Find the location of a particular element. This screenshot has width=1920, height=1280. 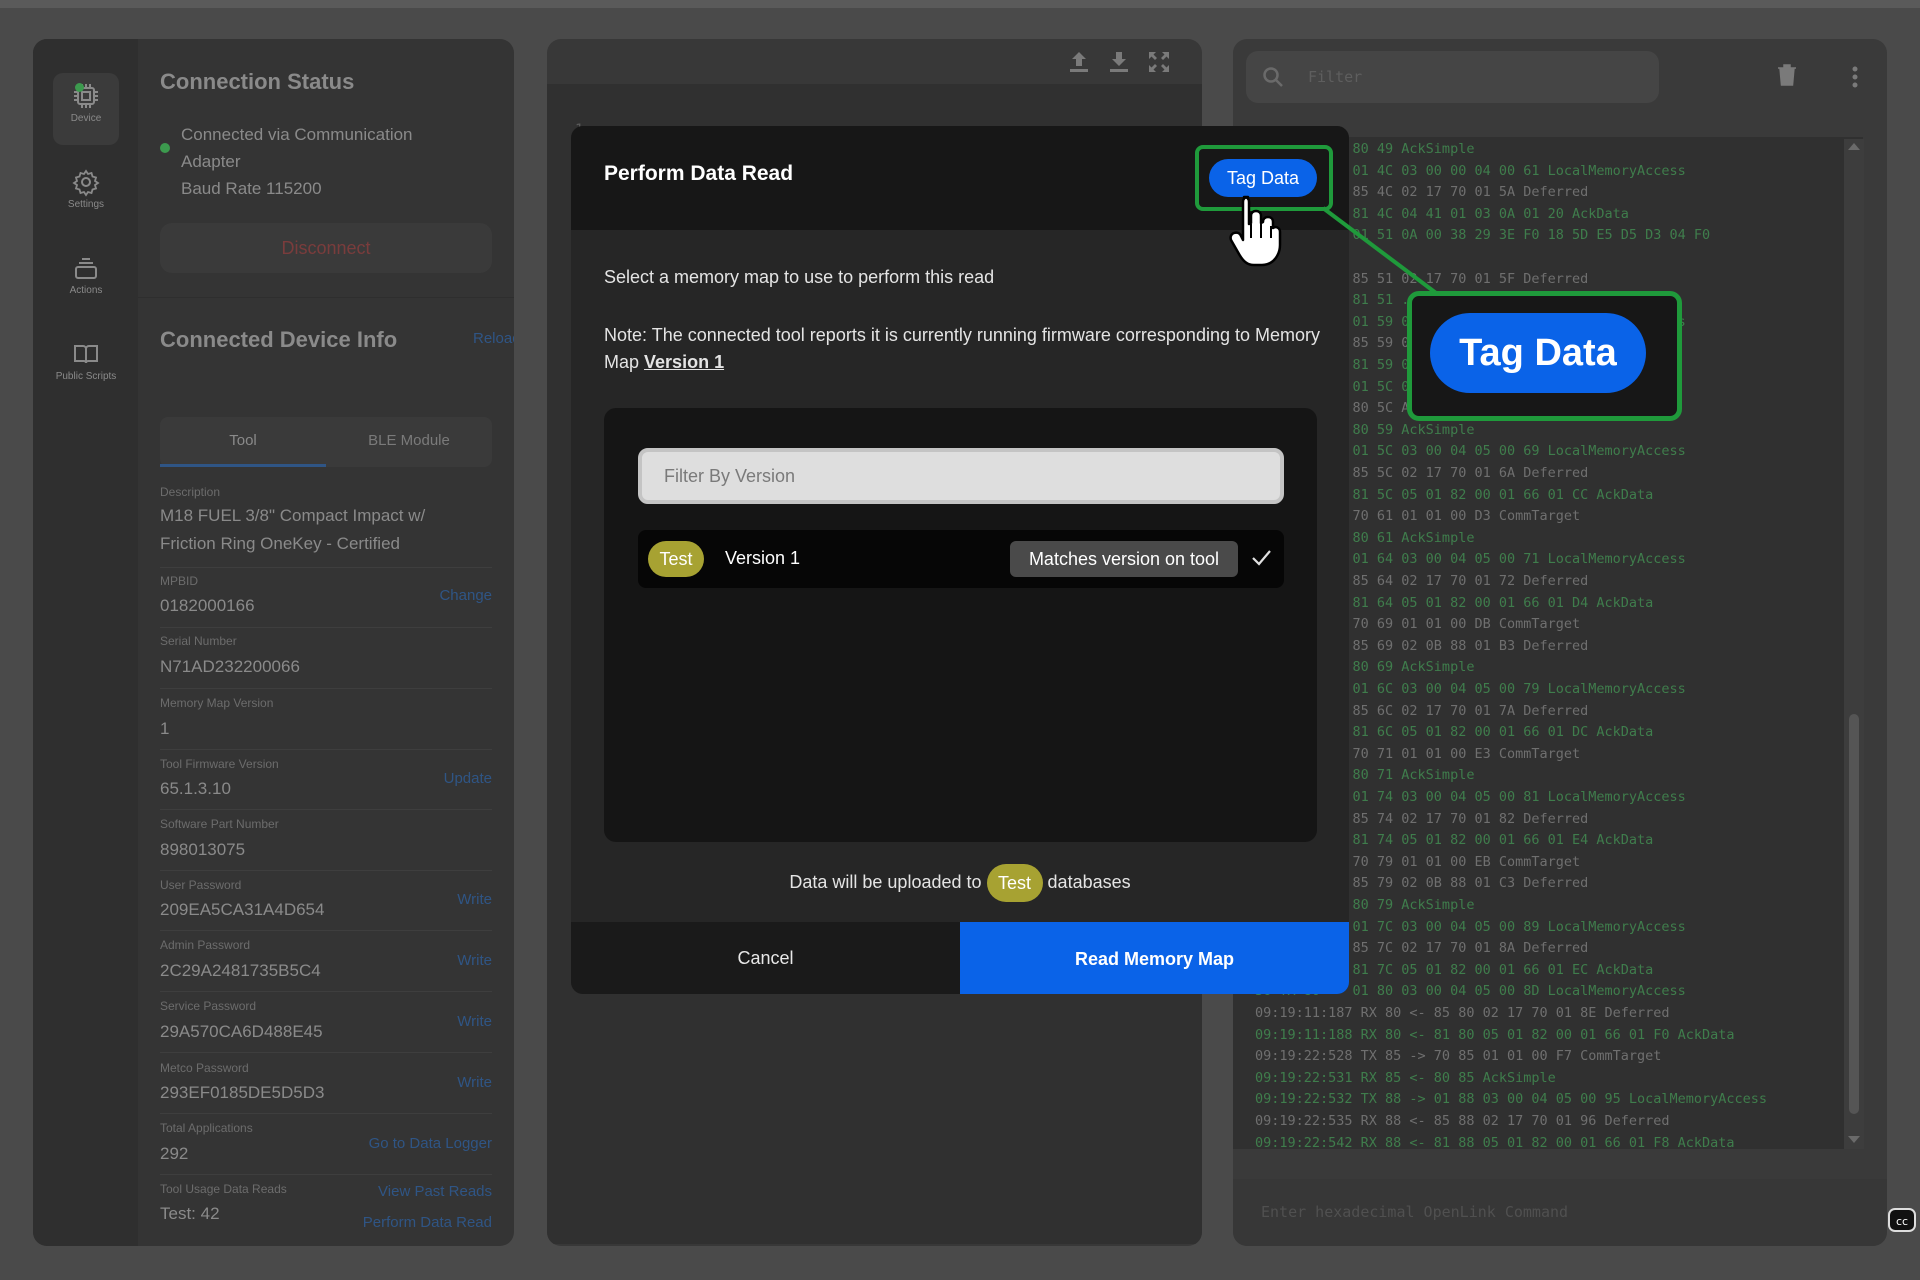

zoomed-tag-data-button: Tag Data is located at coordinates (1538, 353).